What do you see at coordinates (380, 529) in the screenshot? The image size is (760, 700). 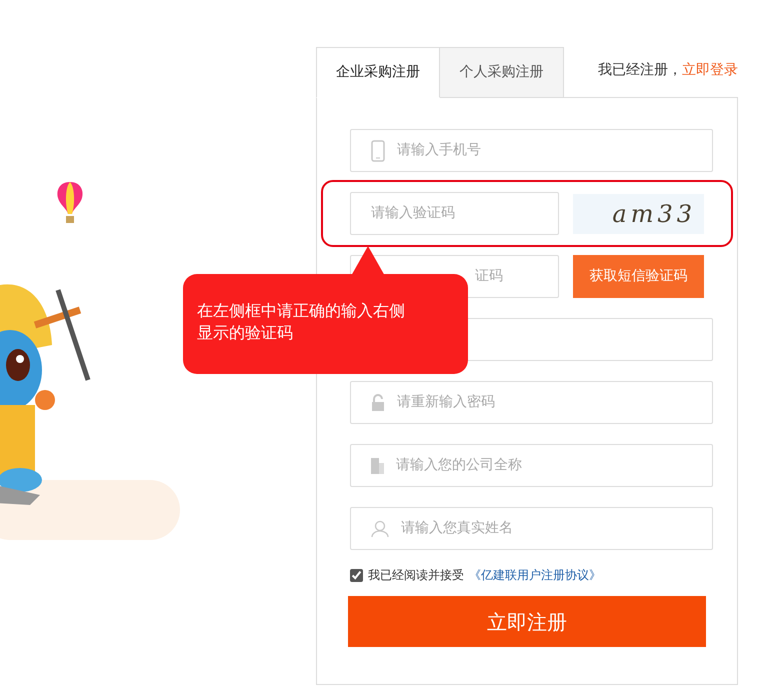 I see `user-icon` at bounding box center [380, 529].